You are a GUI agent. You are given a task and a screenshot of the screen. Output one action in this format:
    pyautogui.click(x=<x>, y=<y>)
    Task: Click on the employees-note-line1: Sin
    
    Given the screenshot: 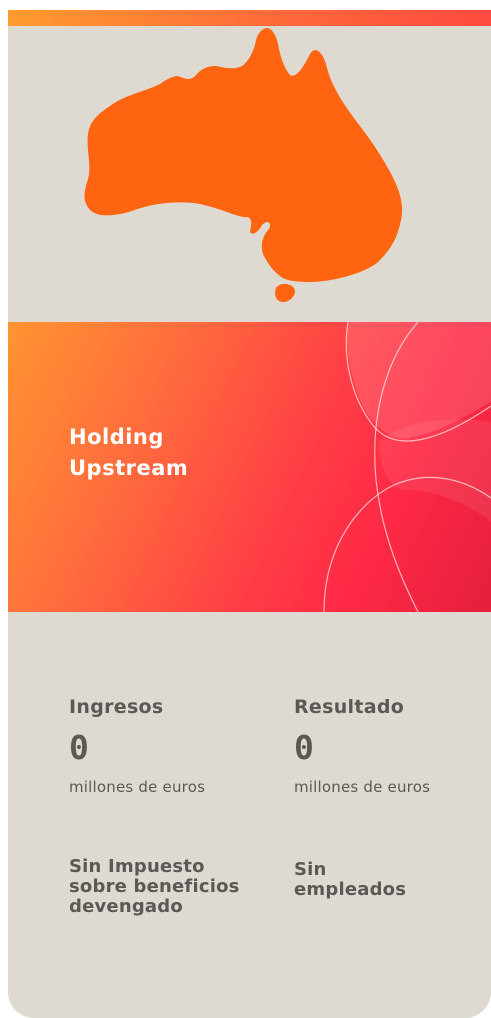 What is the action you would take?
    pyautogui.click(x=310, y=869)
    